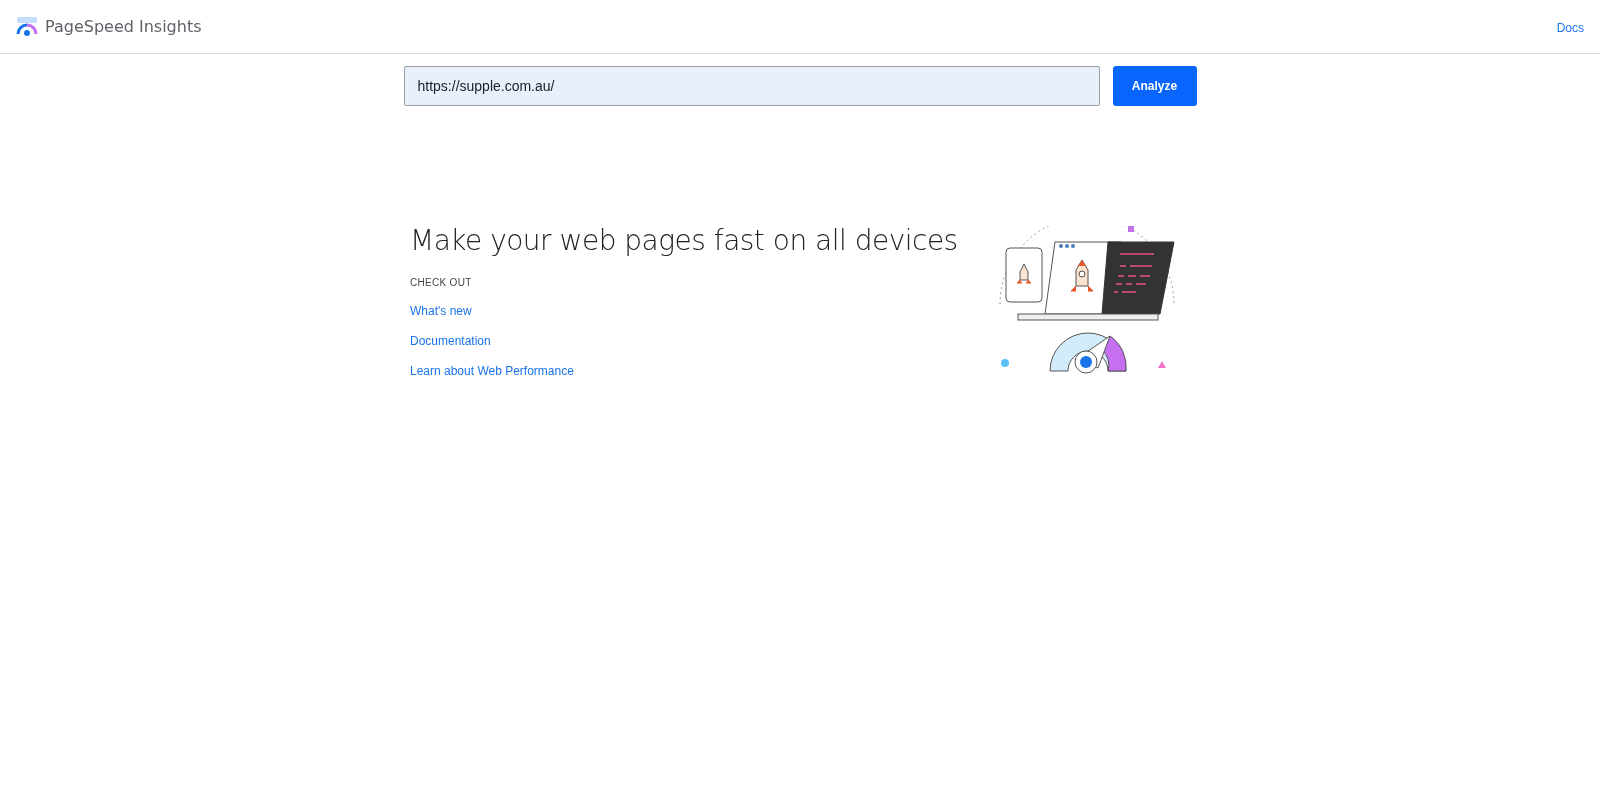 This screenshot has height=808, width=1600. I want to click on app-title: PageSpeed Insights, so click(123, 26).